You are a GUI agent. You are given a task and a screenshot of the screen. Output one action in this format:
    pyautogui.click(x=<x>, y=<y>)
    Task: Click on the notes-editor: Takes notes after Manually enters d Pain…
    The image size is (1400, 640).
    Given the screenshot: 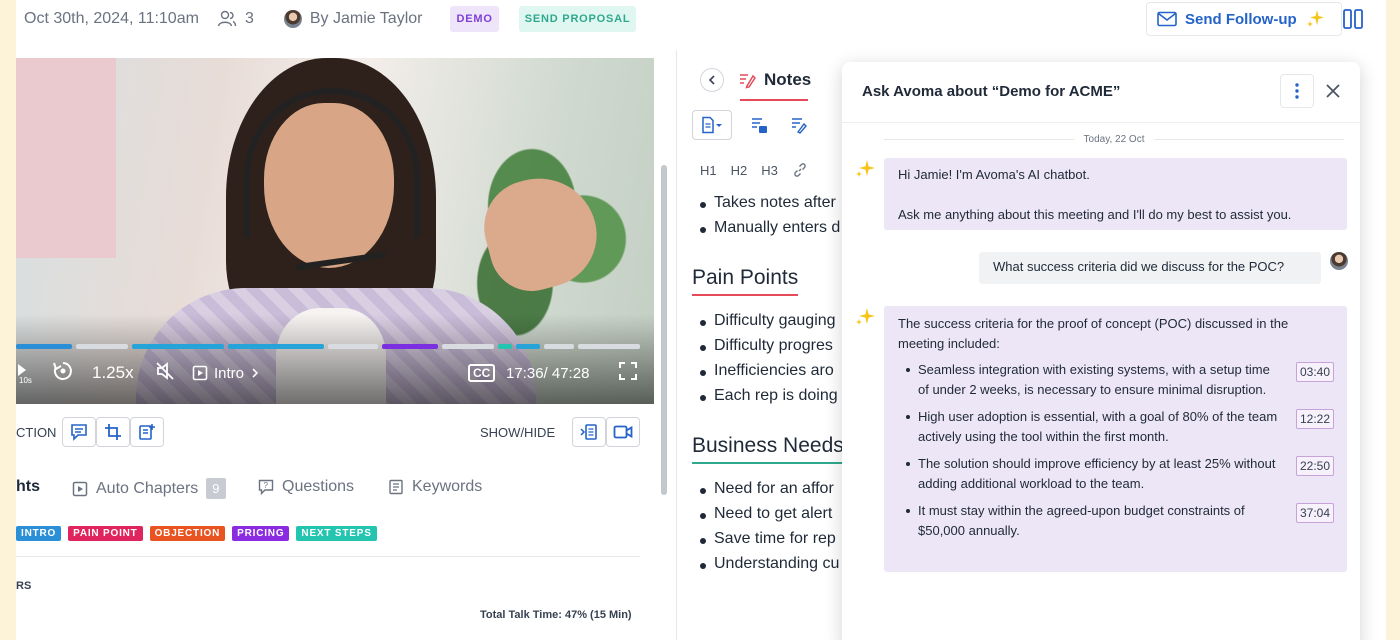 What is the action you would take?
    pyautogui.click(x=767, y=415)
    